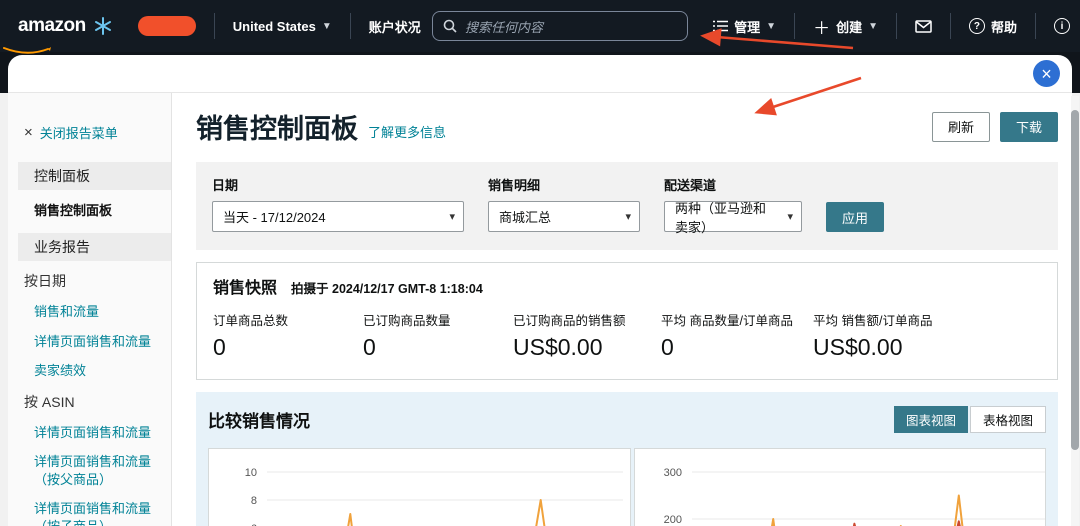 Image resolution: width=1080 pixels, height=526 pixels. What do you see at coordinates (744, 26) in the screenshot?
I see `manage-menu: 管理 ▼` at bounding box center [744, 26].